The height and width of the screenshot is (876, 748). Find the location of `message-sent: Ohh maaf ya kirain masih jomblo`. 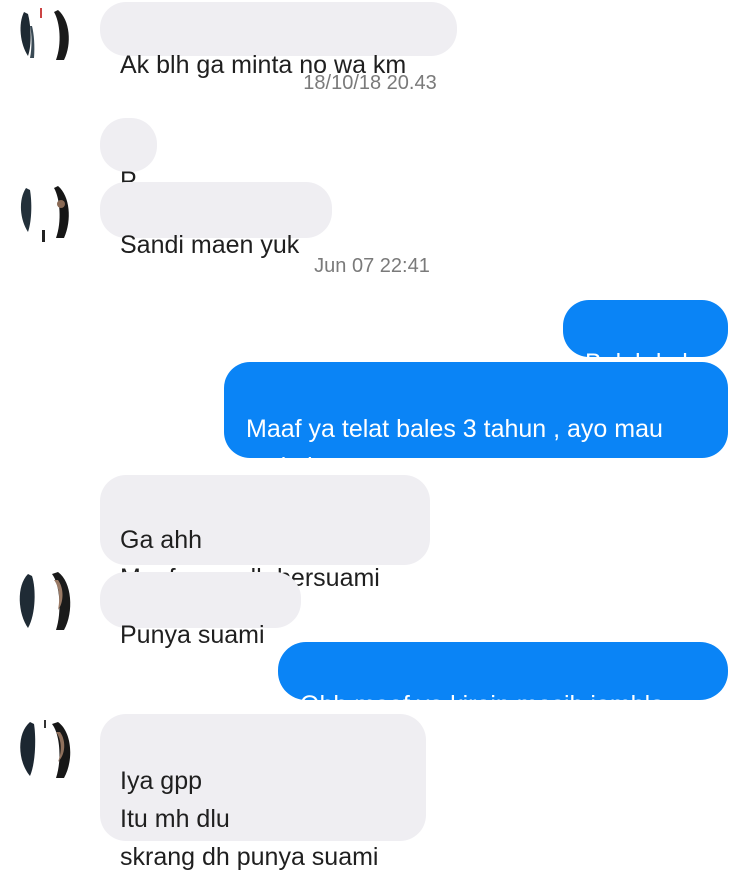

message-sent: Ohh maaf ya kirain masih jomblo is located at coordinates (503, 680).